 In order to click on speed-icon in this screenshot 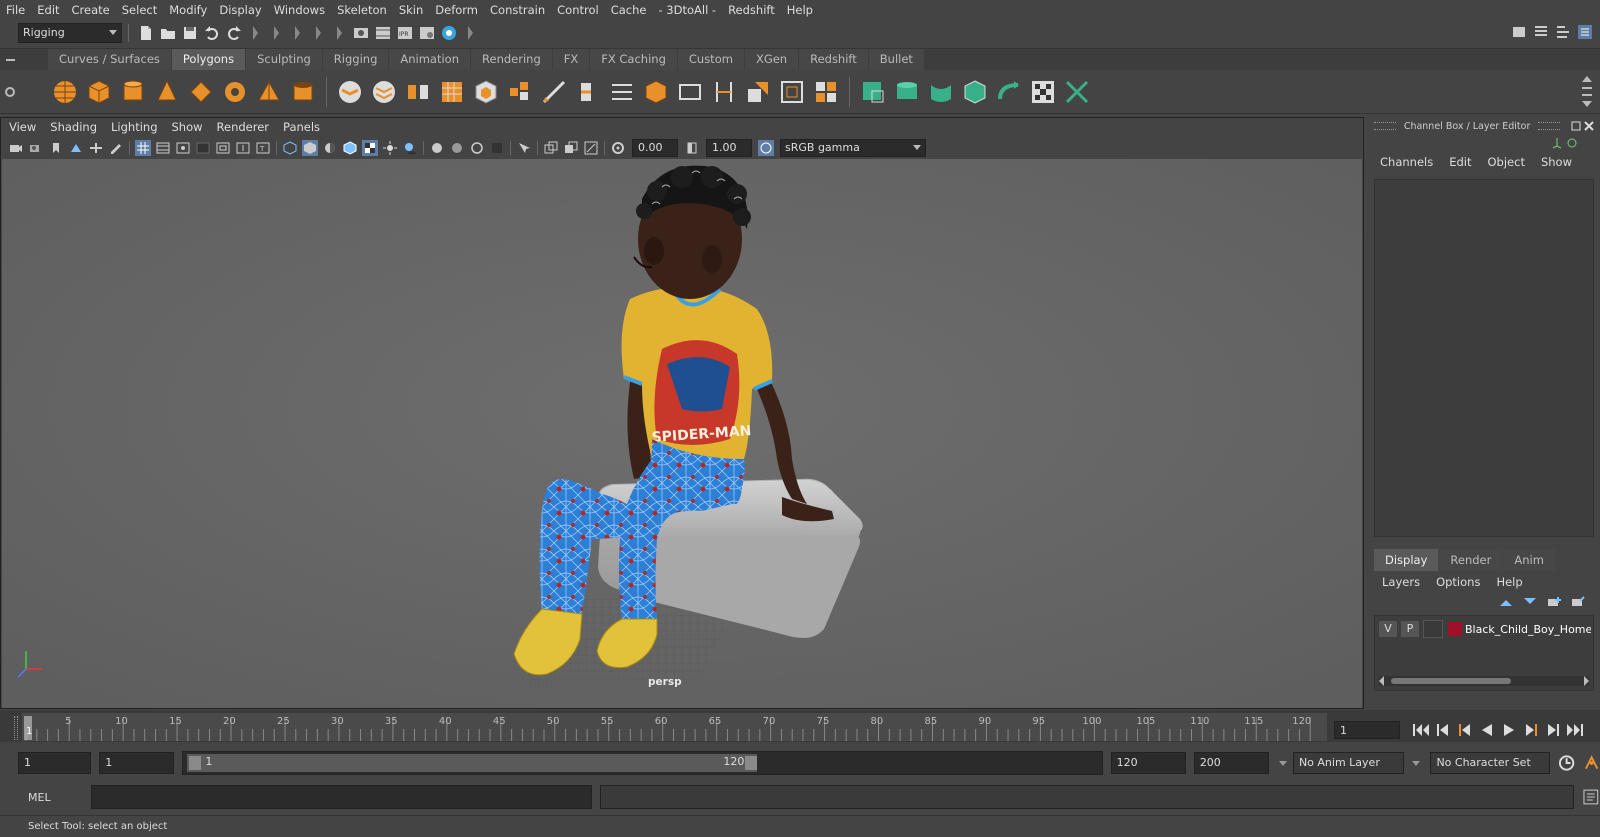, I will do `click(1572, 143)`.